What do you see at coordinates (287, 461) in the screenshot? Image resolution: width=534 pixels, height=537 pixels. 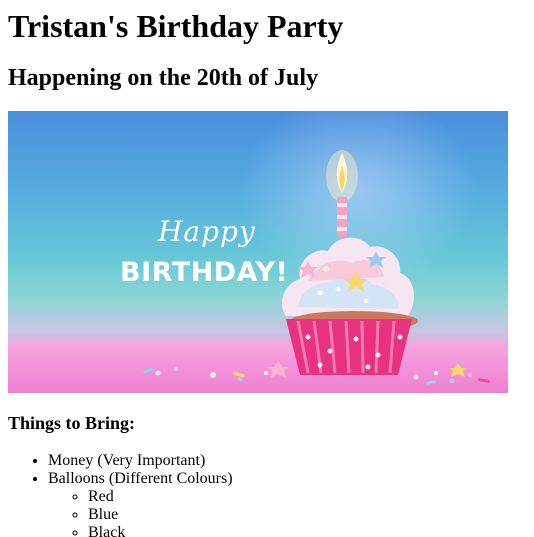 I see `list-item: Money (Very Important)` at bounding box center [287, 461].